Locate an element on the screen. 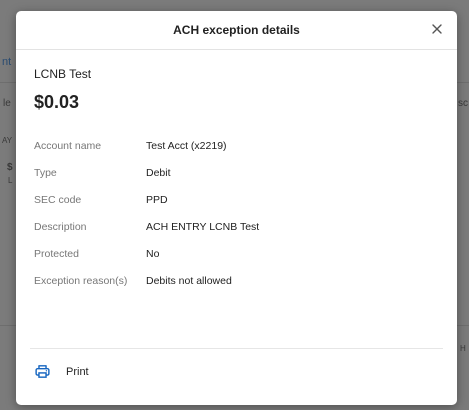  background-text-fragment: nt is located at coordinates (7, 62).